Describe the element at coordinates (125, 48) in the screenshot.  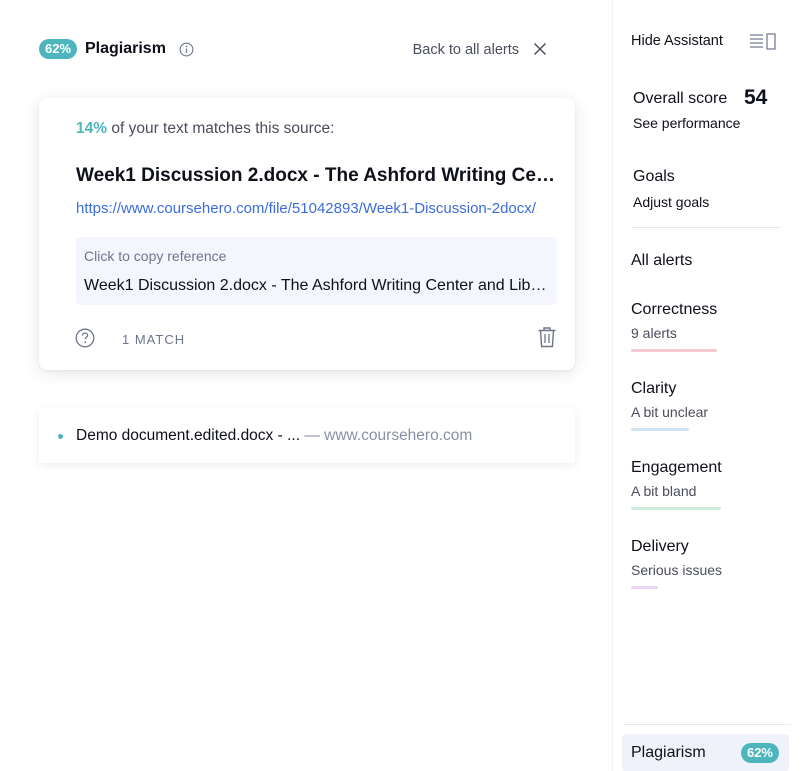
I see `alert-title: Plagiarism` at that location.